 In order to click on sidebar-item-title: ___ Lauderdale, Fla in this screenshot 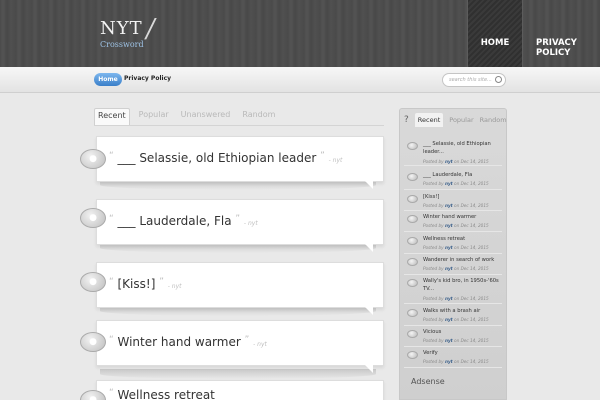, I will do `click(463, 176)`.